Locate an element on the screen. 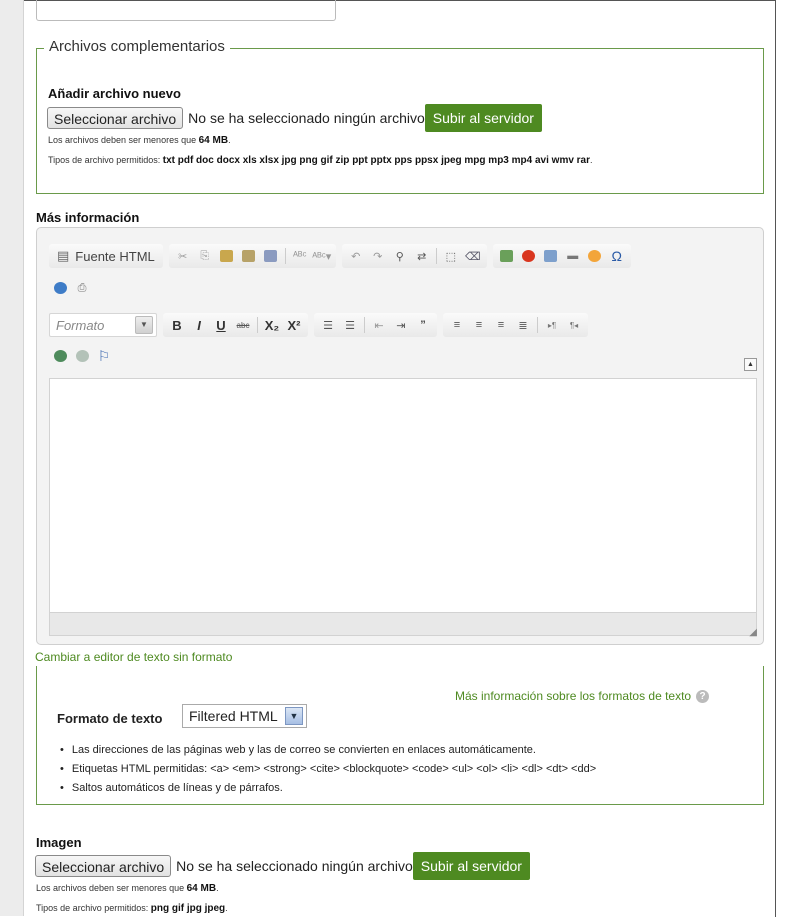 Image resolution: width=787 pixels, height=917 pixels. iframe-icon is located at coordinates (60, 288).